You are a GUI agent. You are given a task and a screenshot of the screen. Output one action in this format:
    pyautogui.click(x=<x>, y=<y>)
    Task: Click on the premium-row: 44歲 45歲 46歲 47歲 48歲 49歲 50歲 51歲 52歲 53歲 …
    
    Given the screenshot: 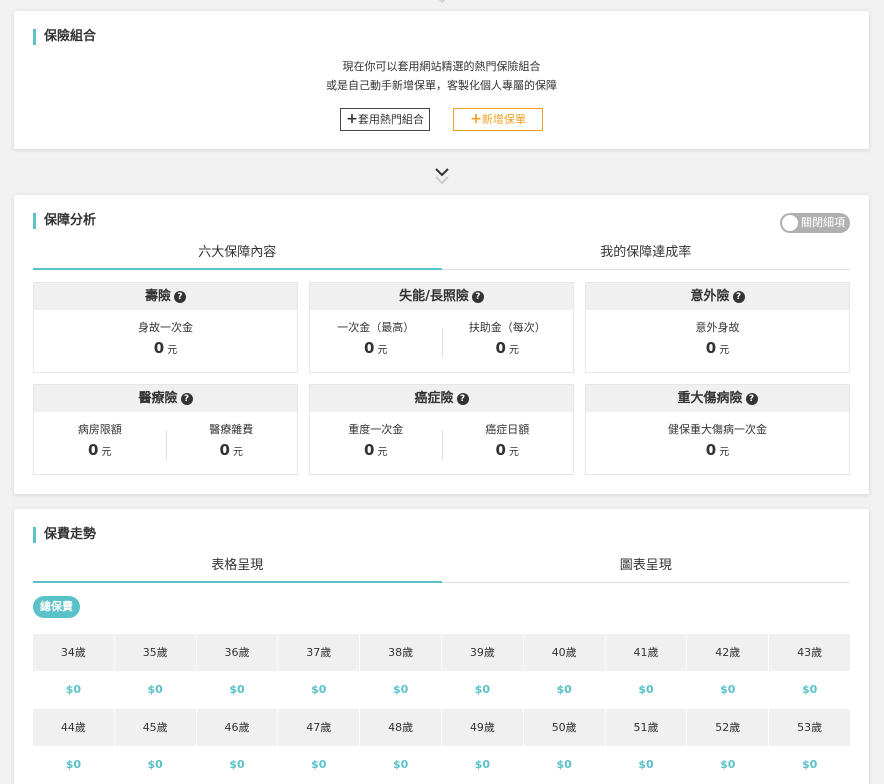 What is the action you would take?
    pyautogui.click(x=441, y=746)
    